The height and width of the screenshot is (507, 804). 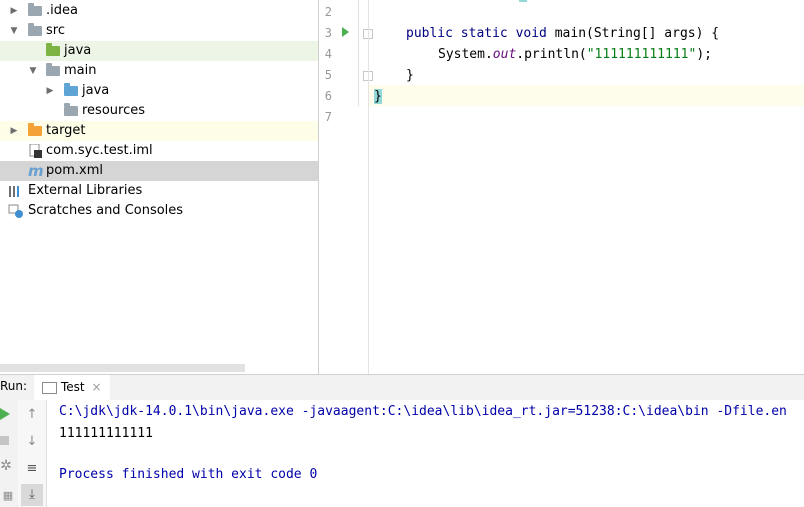 I want to click on code-brace: }, so click(x=378, y=96).